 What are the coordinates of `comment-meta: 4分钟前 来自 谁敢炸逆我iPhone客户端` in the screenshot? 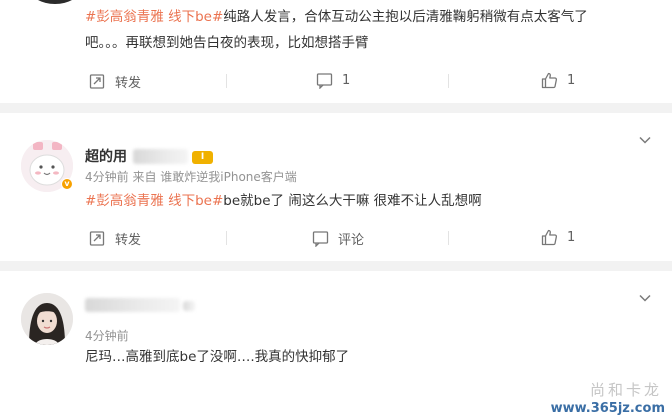 It's located at (191, 177).